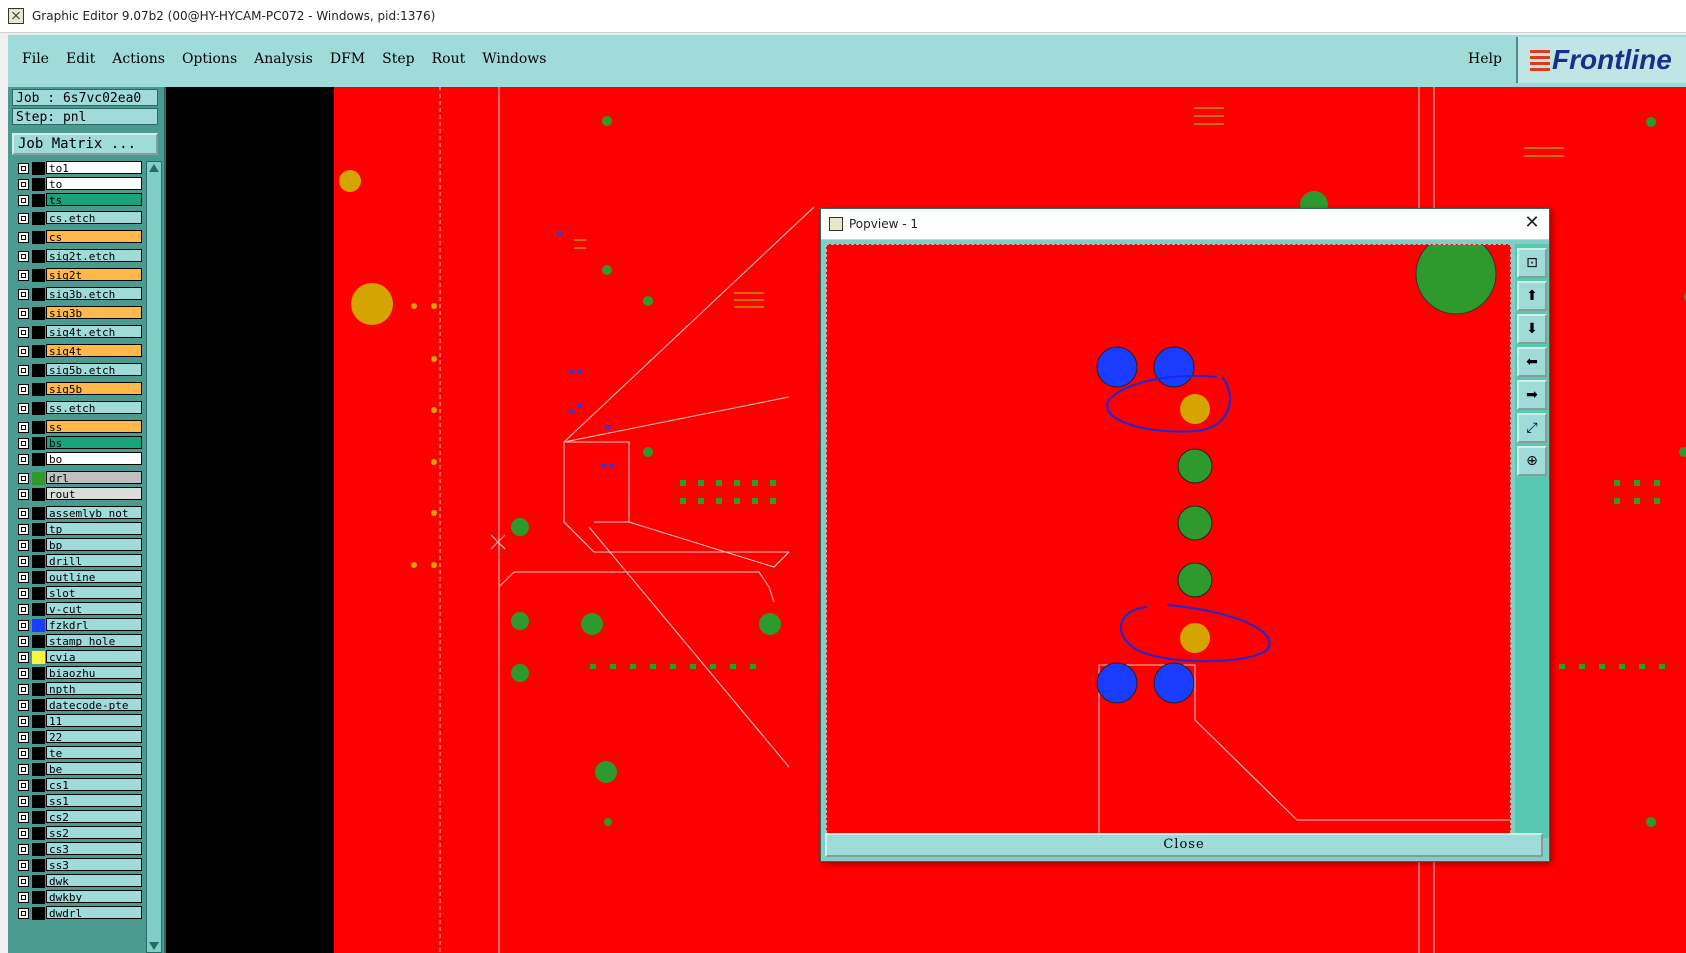 This screenshot has width=1686, height=953. Describe the element at coordinates (94, 458) in the screenshot. I see `layer-name: bo` at that location.